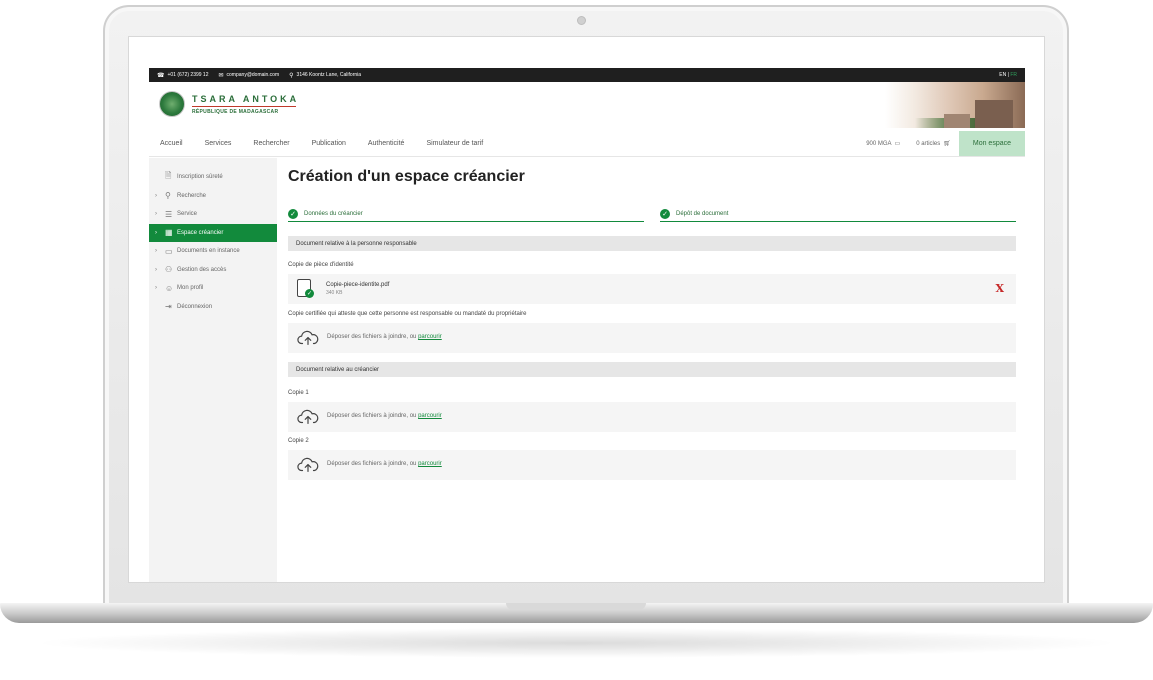  I want to click on sidebar-item-label: Espace créancier, so click(200, 232).